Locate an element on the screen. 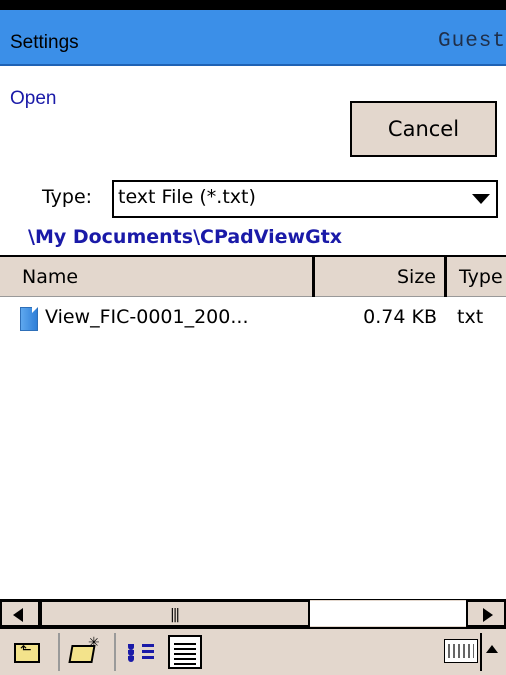  list-view-button is located at coordinates (141, 652).